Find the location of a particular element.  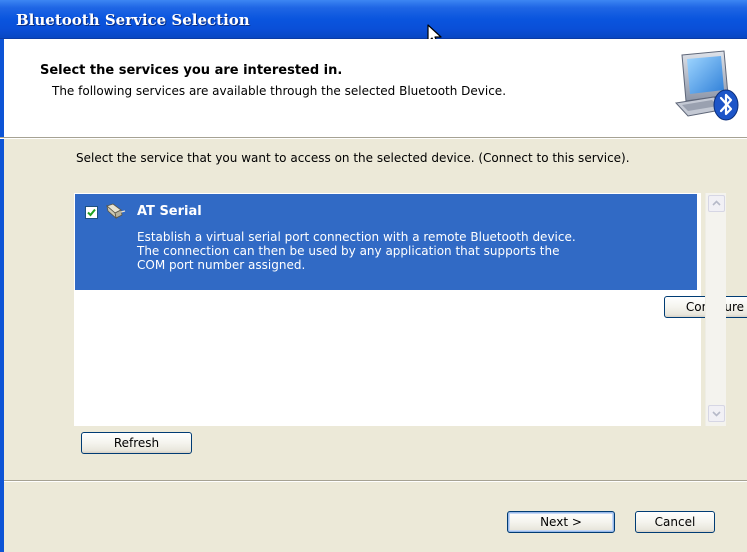

chevron-up-icon is located at coordinates (716, 203).